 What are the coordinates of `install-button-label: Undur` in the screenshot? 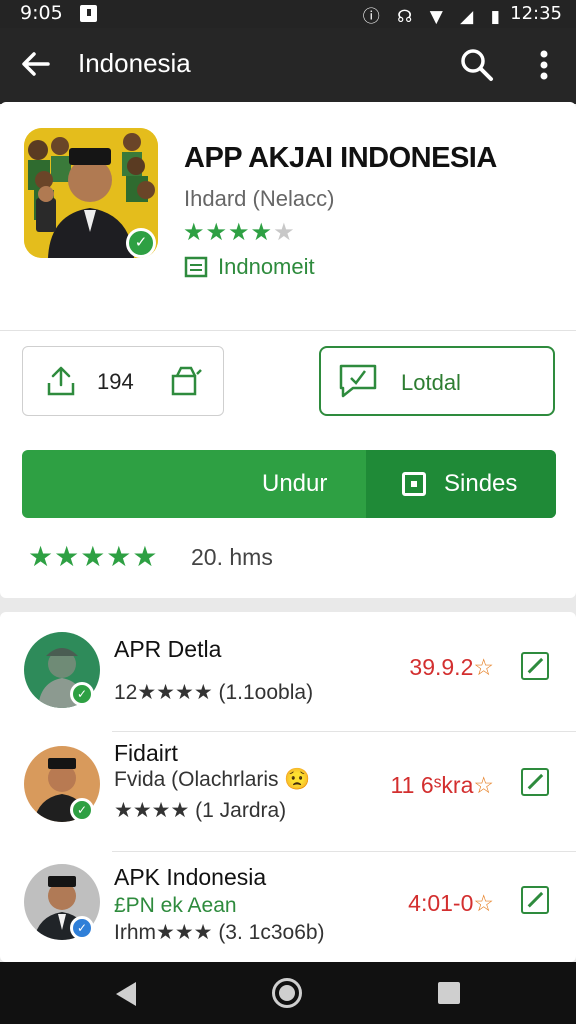 It's located at (295, 483).